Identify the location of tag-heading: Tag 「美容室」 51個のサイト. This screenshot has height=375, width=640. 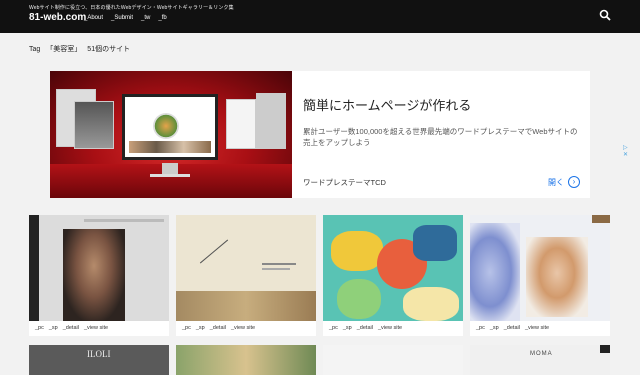
(79, 49).